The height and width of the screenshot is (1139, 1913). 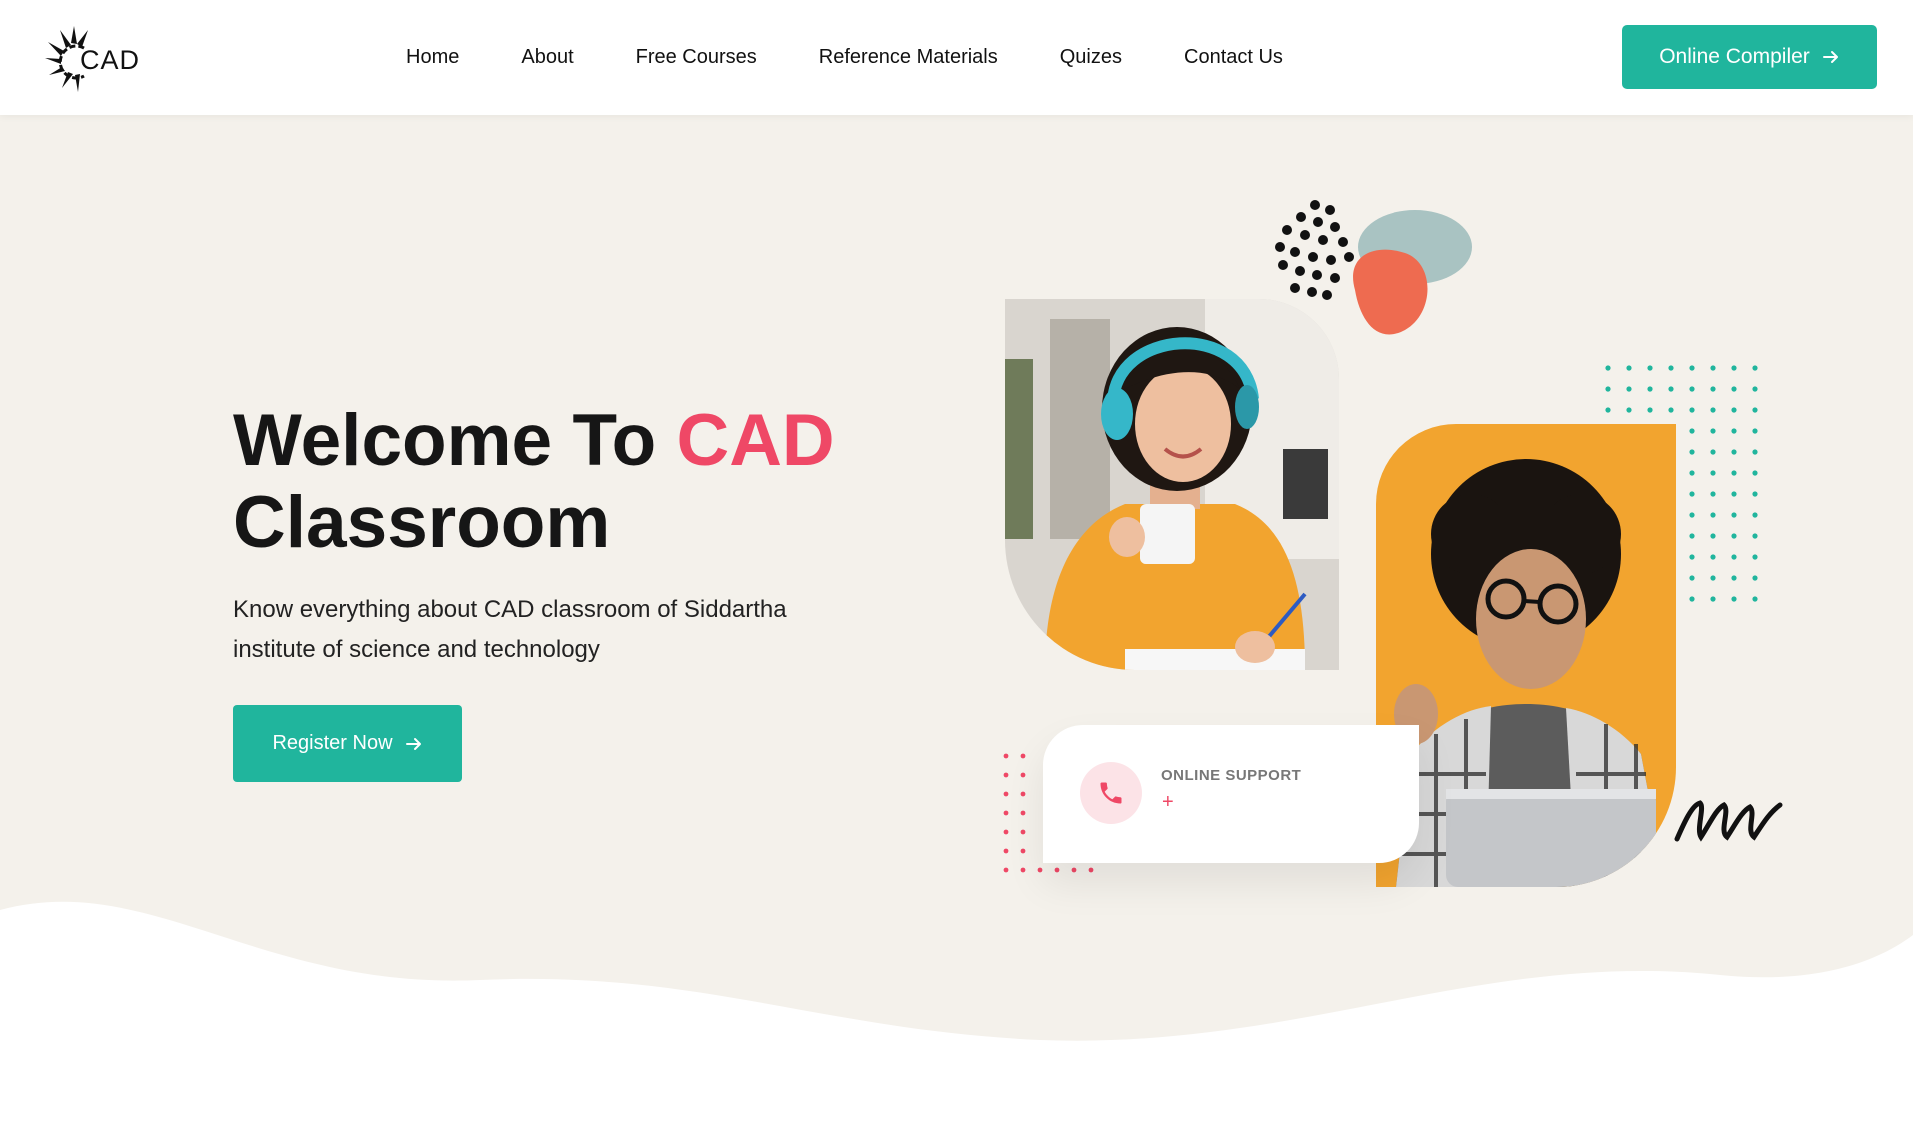 I want to click on nav-home: Home, so click(x=432, y=57).